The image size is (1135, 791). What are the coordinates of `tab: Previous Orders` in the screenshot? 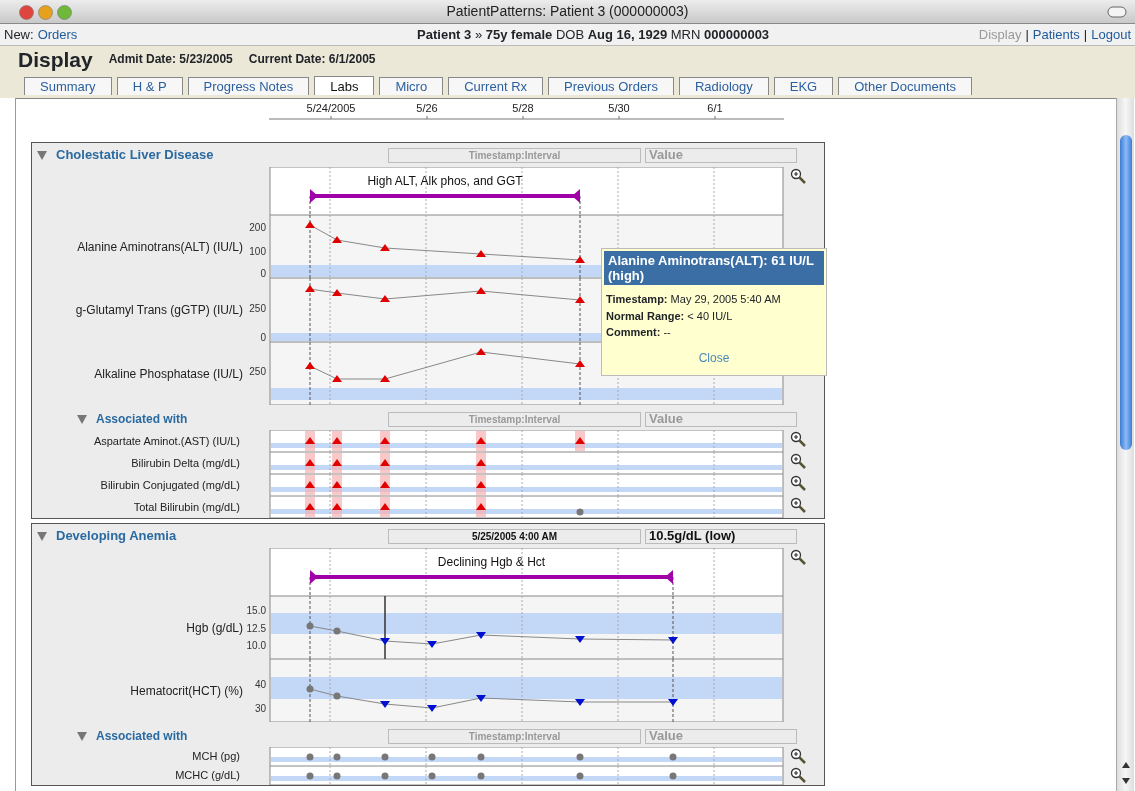 It's located at (611, 86).